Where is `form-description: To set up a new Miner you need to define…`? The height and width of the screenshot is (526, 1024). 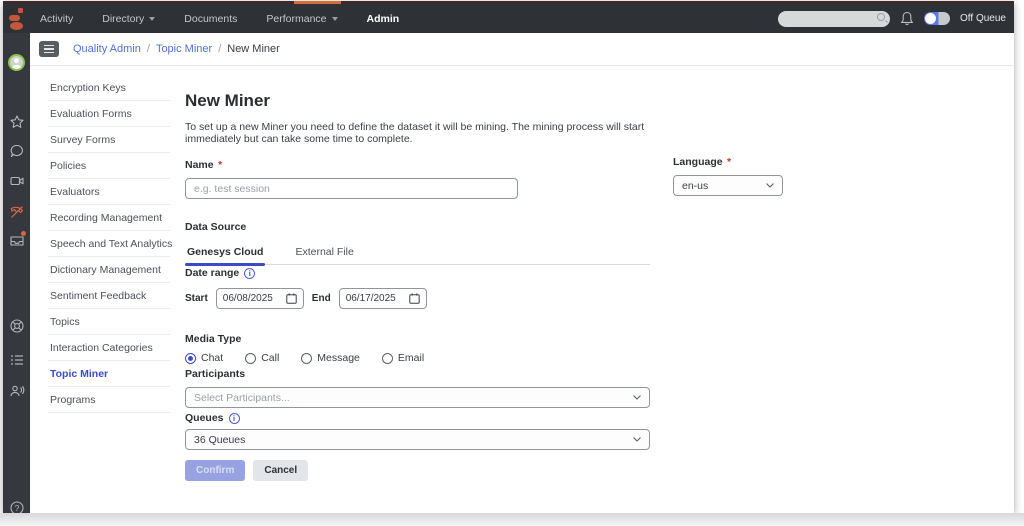
form-description: To set up a new Miner you need to define… is located at coordinates (415, 133).